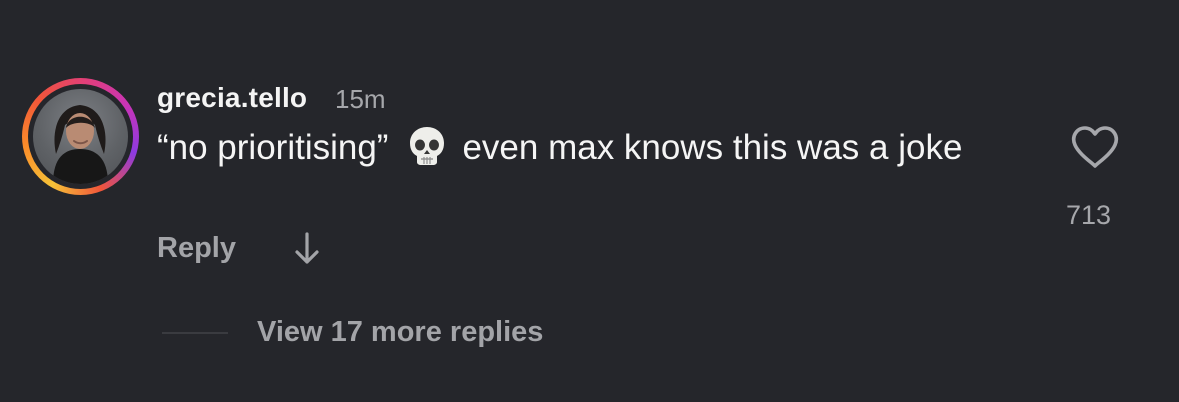 Image resolution: width=1179 pixels, height=402 pixels. Describe the element at coordinates (232, 98) in the screenshot. I see `comment-username: grecia.tello` at that location.